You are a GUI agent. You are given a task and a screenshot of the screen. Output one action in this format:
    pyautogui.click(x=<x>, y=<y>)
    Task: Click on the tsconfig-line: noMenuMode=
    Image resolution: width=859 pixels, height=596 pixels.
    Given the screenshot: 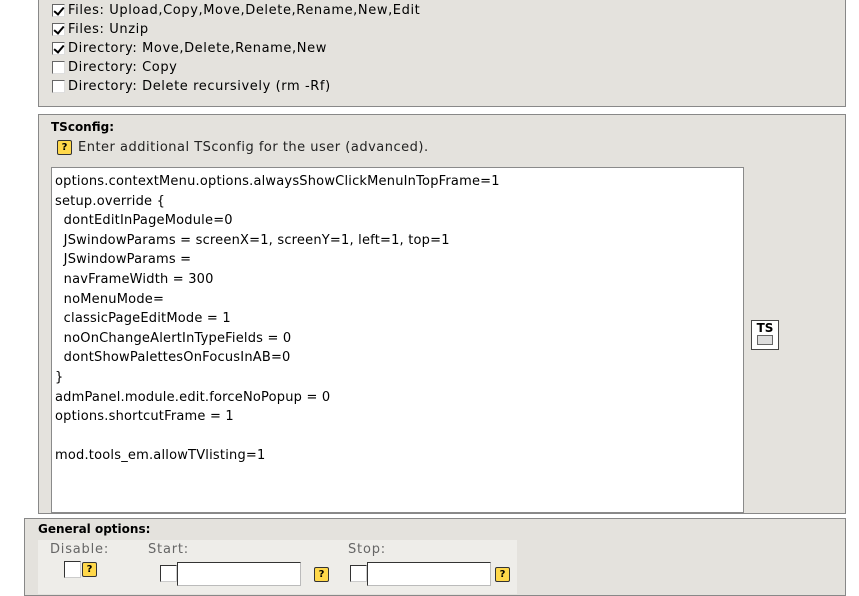 What is the action you would take?
    pyautogui.click(x=110, y=299)
    